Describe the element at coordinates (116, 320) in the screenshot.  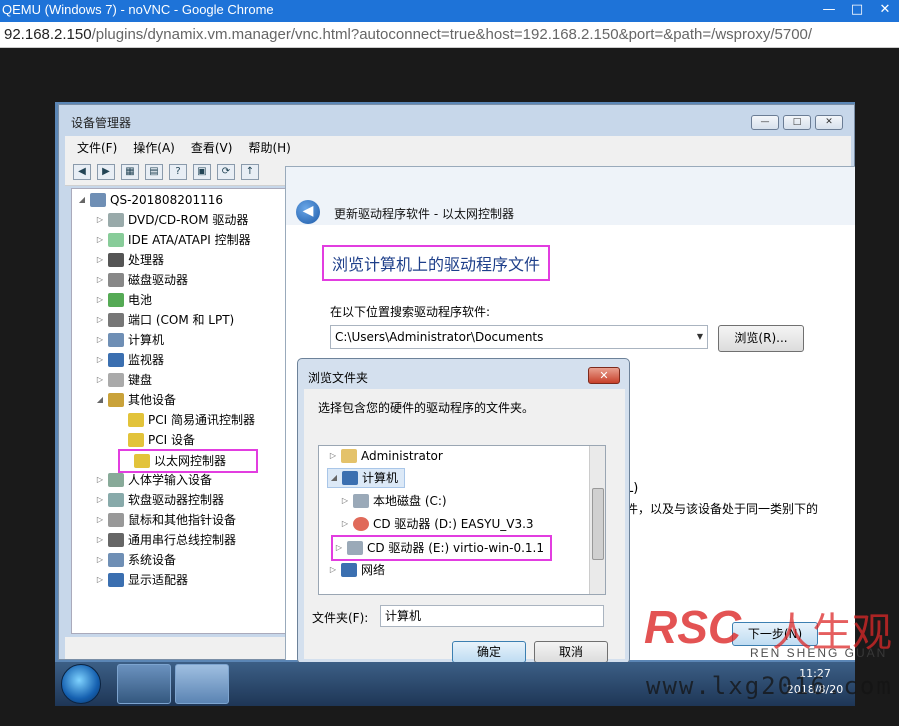
I see `port-icon` at that location.